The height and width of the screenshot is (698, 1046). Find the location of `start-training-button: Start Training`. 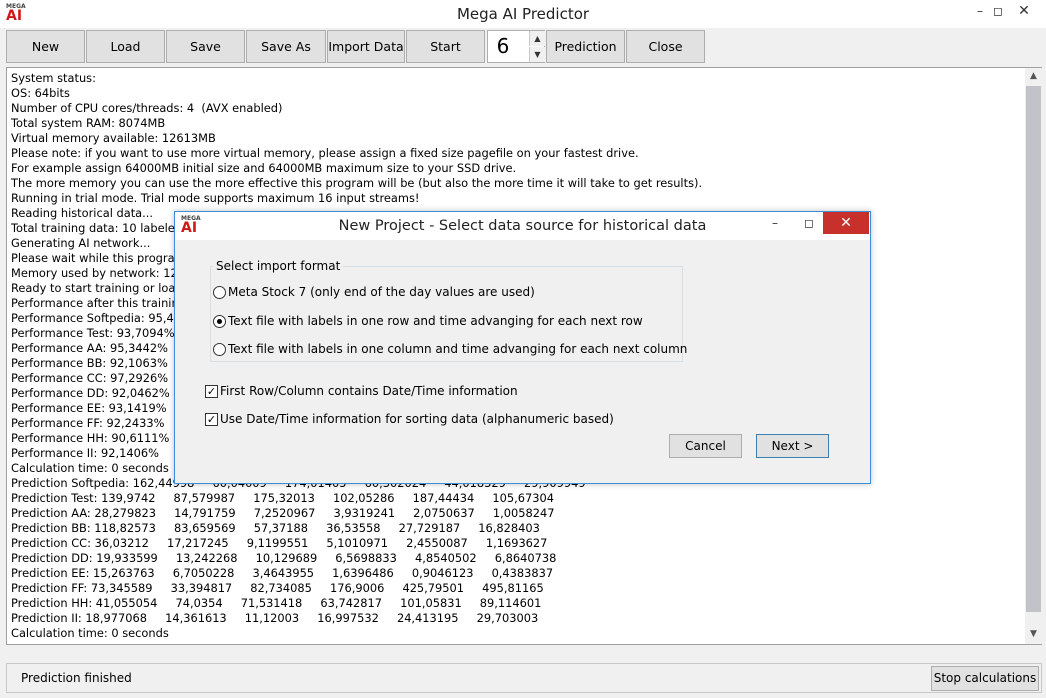

start-training-button: Start Training is located at coordinates (445, 57).